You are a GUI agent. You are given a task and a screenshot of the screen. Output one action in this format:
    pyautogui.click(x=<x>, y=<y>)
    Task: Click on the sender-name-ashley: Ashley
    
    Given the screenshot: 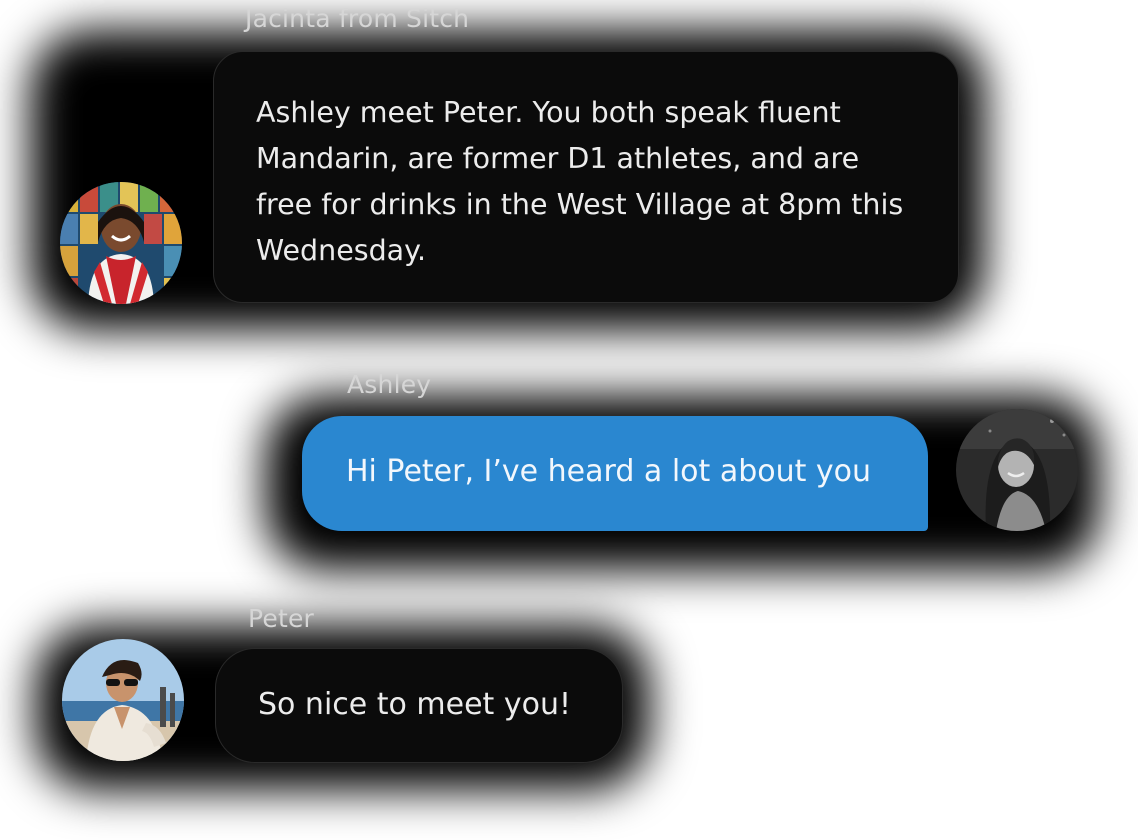 What is the action you would take?
    pyautogui.click(x=389, y=384)
    